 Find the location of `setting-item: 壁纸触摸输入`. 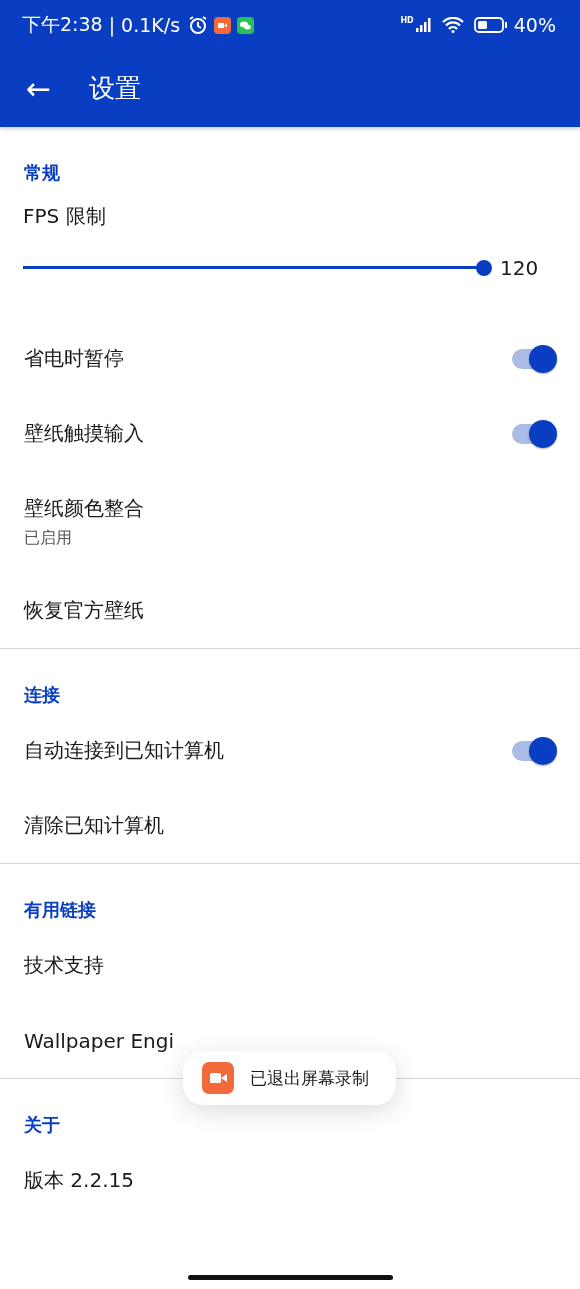

setting-item: 壁纸触摸输入 is located at coordinates (290, 433).